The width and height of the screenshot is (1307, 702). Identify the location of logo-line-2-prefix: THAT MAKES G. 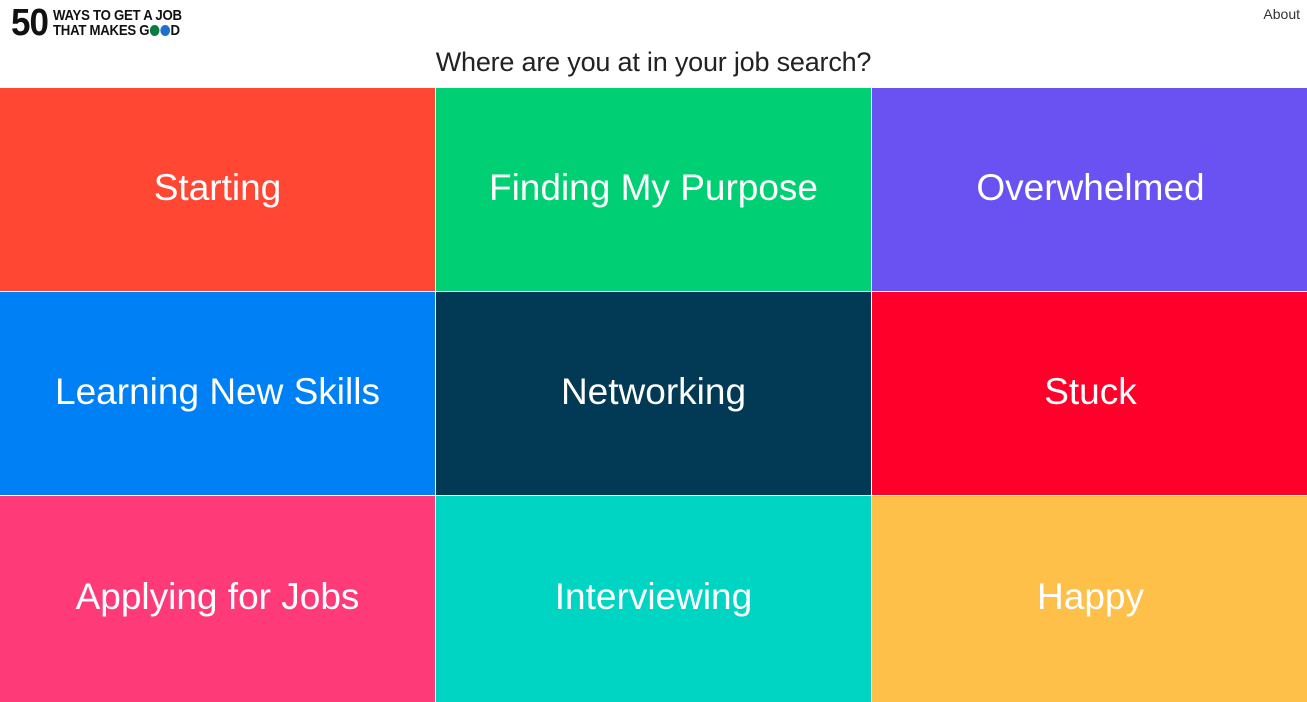
(101, 30).